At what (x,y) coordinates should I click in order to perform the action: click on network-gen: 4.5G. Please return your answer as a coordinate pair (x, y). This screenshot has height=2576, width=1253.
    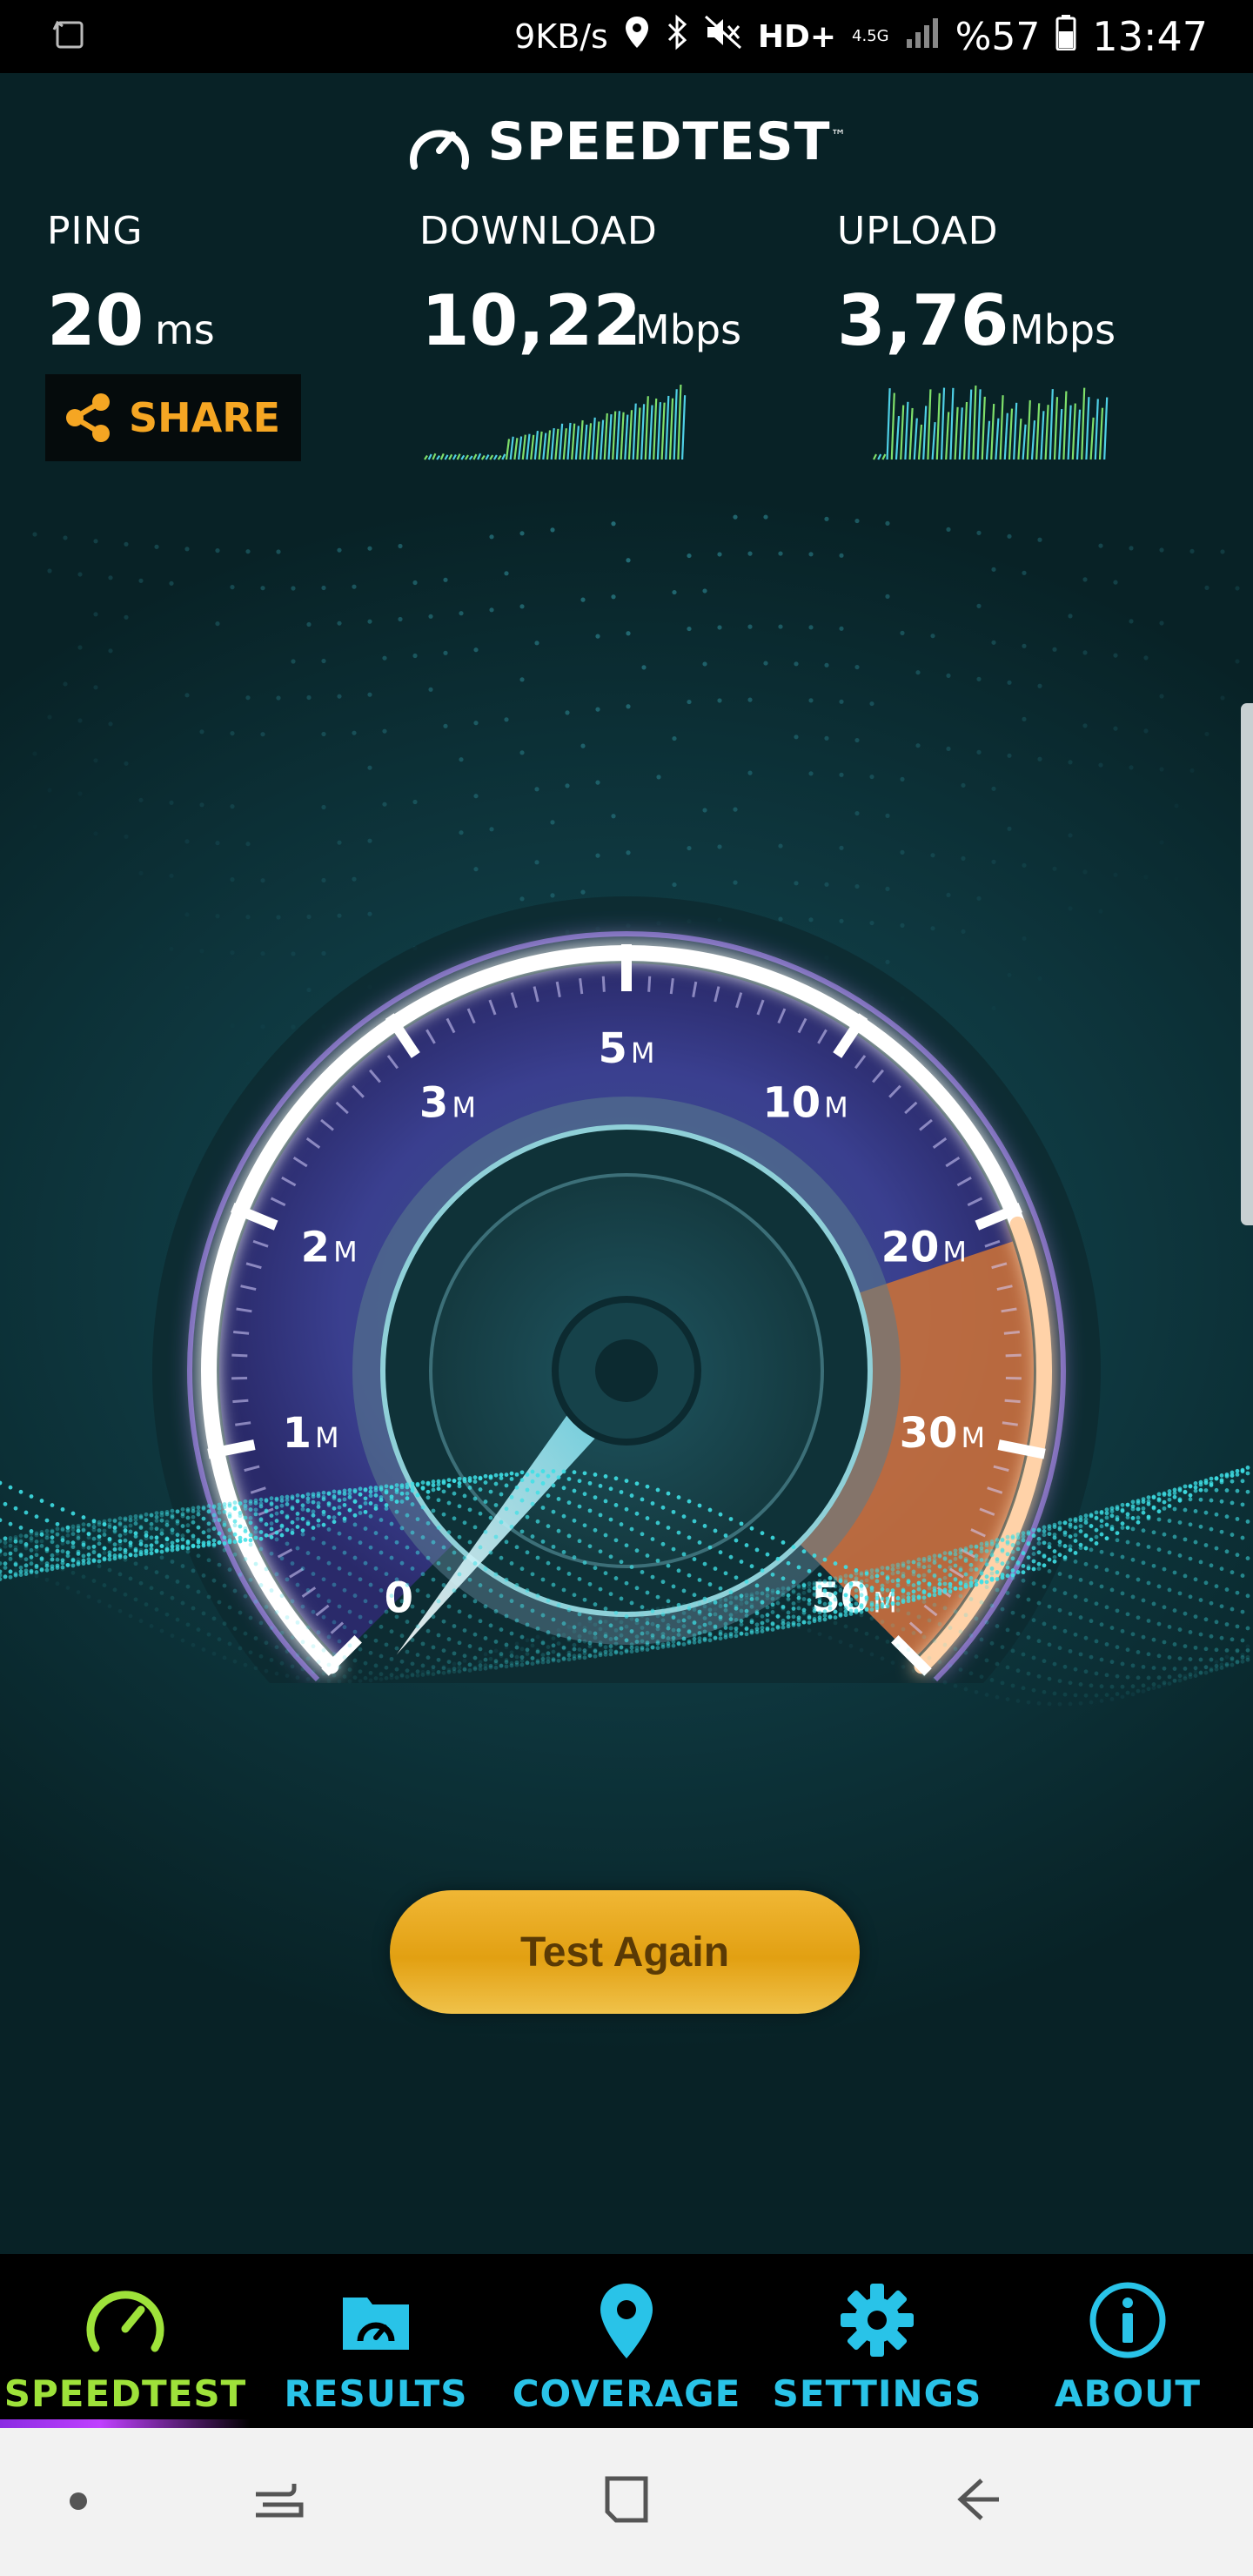
    Looking at the image, I should click on (870, 37).